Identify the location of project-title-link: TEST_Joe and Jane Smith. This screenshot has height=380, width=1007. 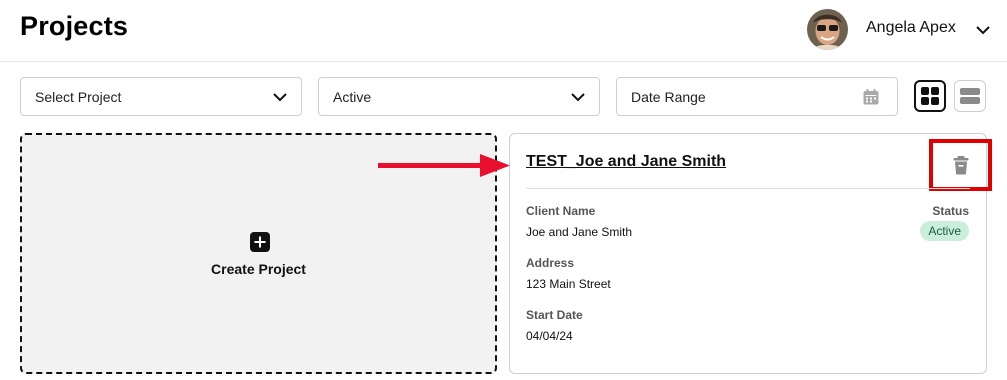
(626, 162).